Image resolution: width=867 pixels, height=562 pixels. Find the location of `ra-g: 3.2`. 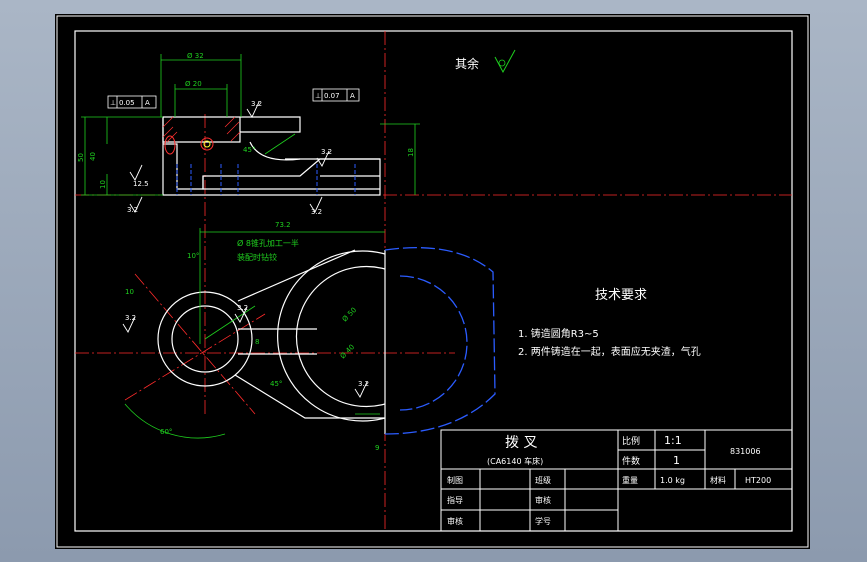

ra-g: 3.2 is located at coordinates (242, 308).